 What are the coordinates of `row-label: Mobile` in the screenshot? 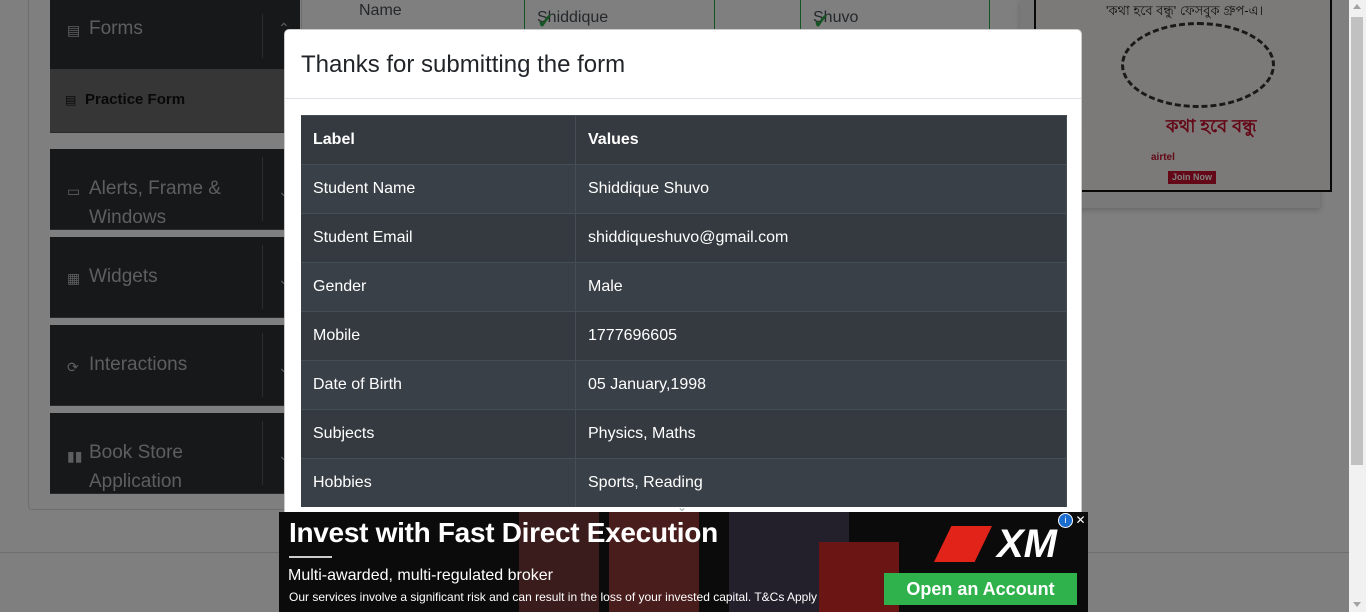 It's located at (438, 336).